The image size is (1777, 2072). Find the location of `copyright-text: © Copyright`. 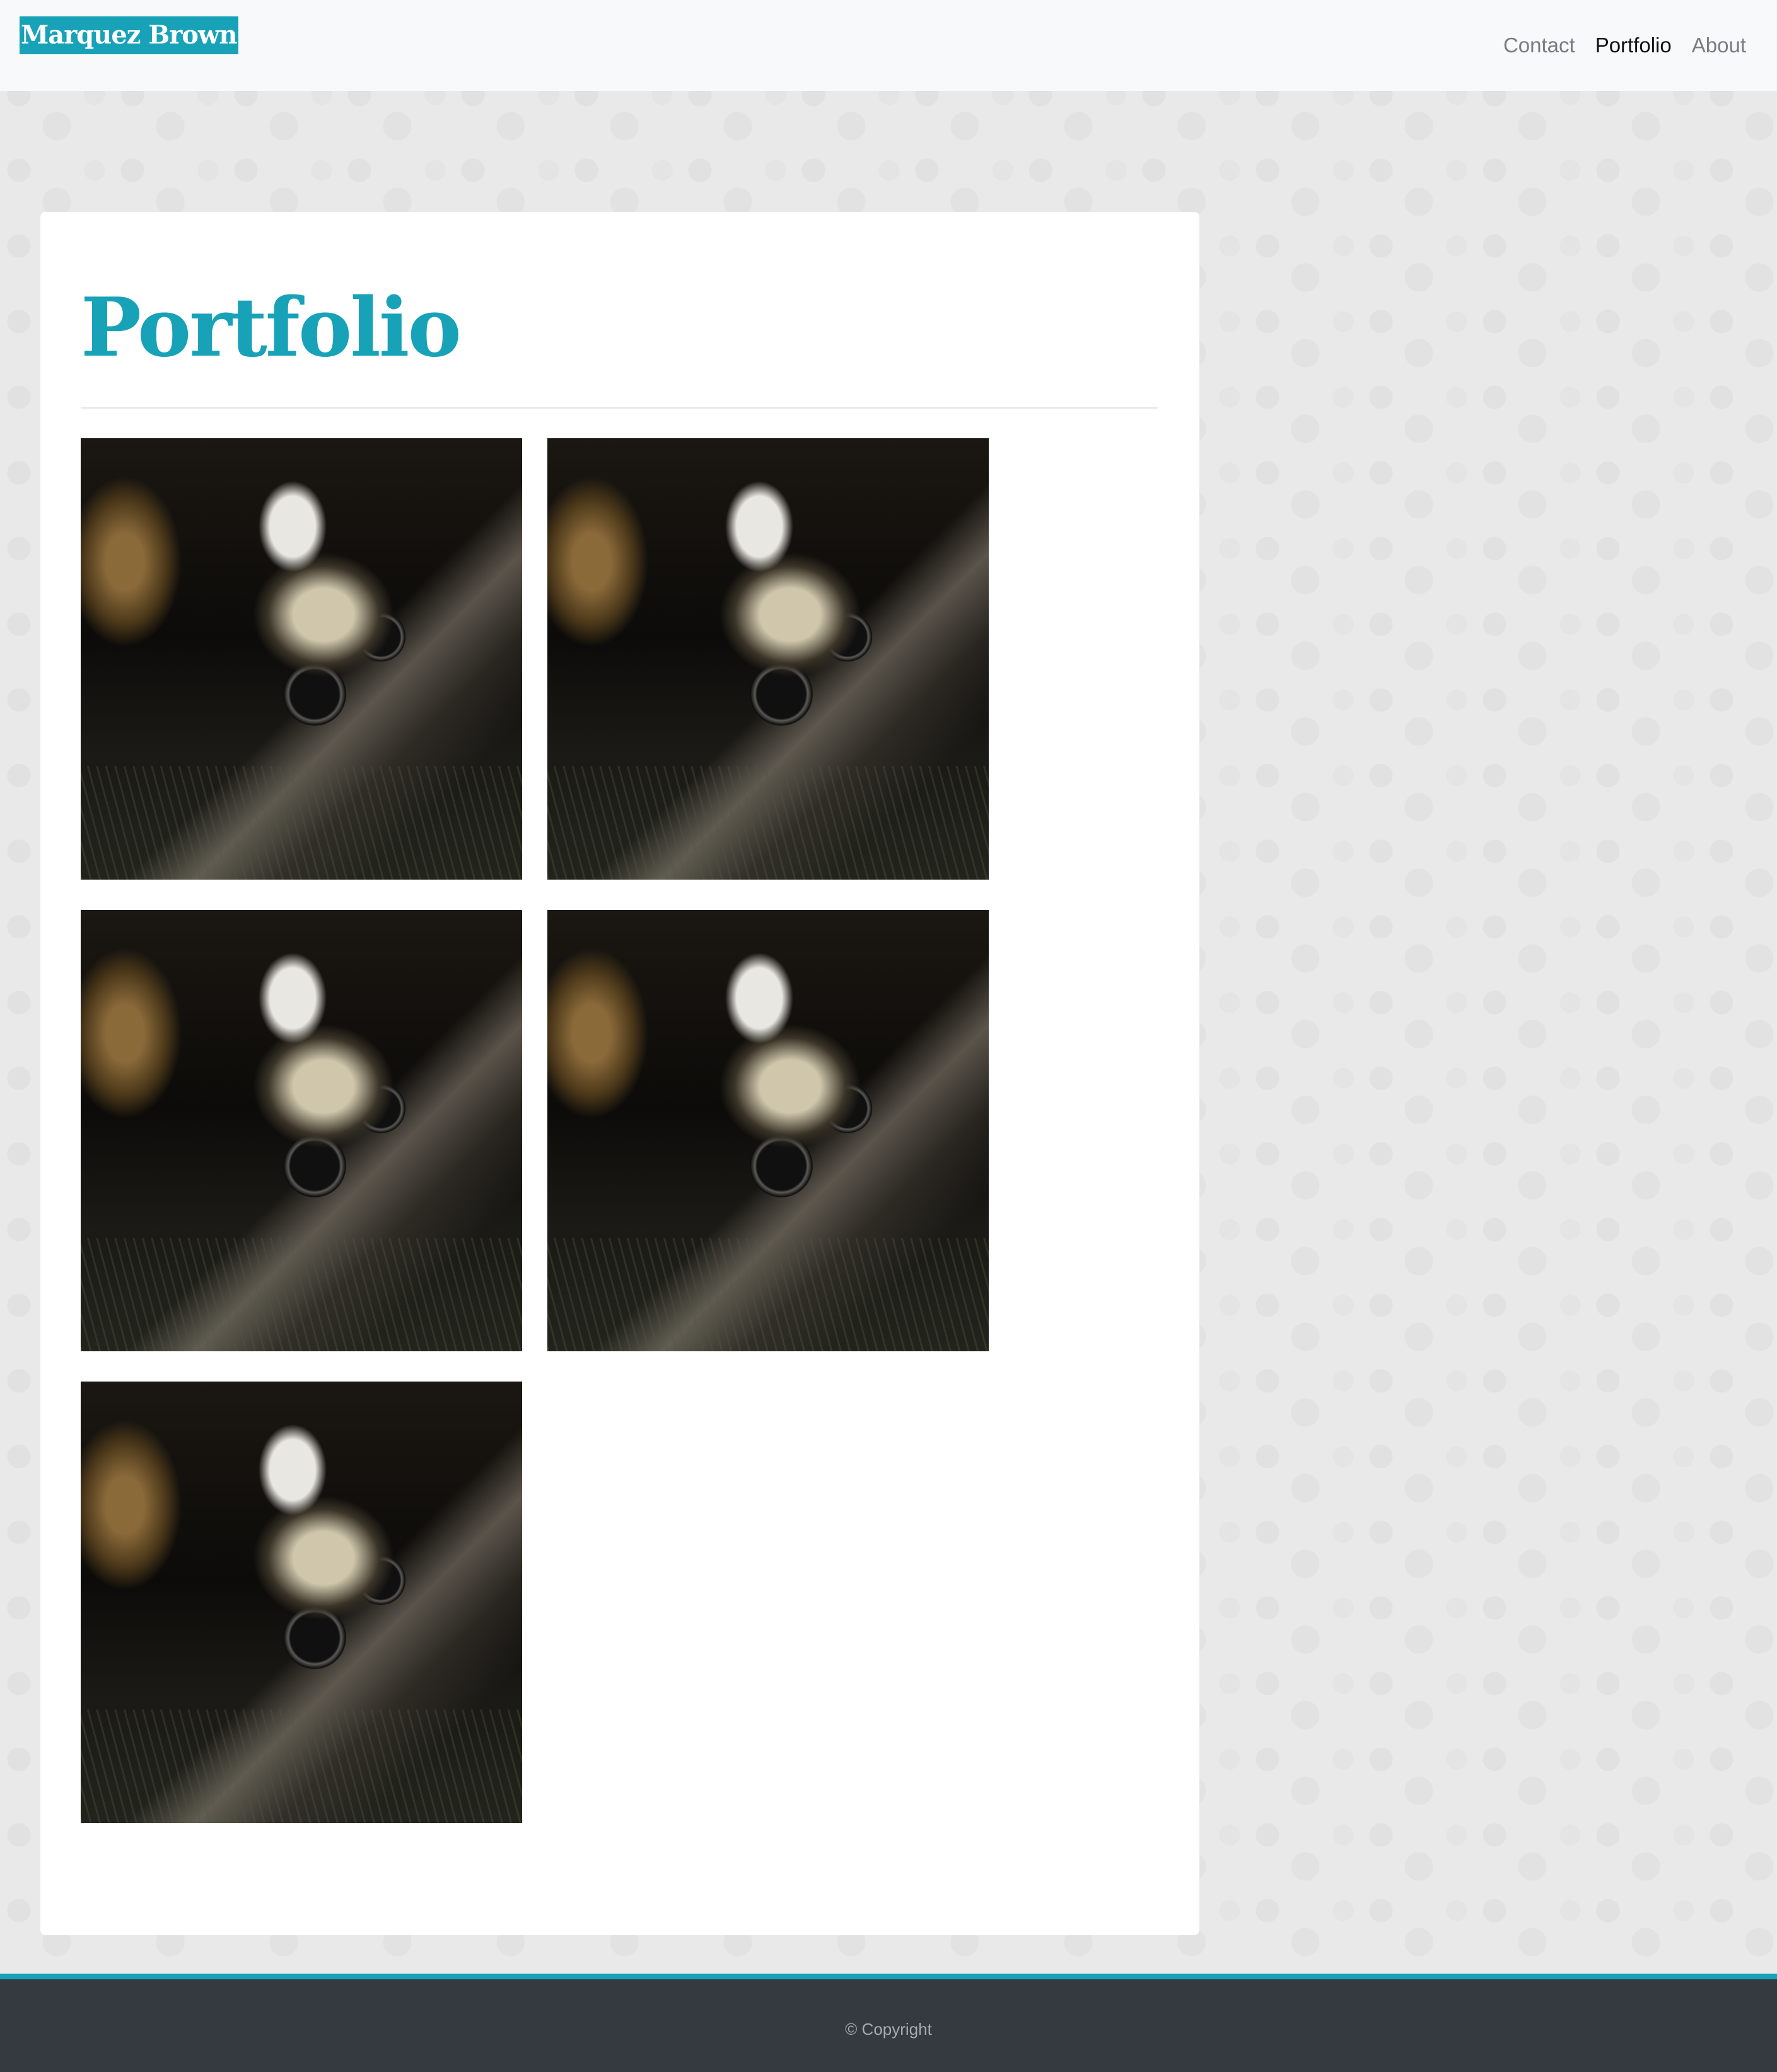

copyright-text: © Copyright is located at coordinates (888, 2029).